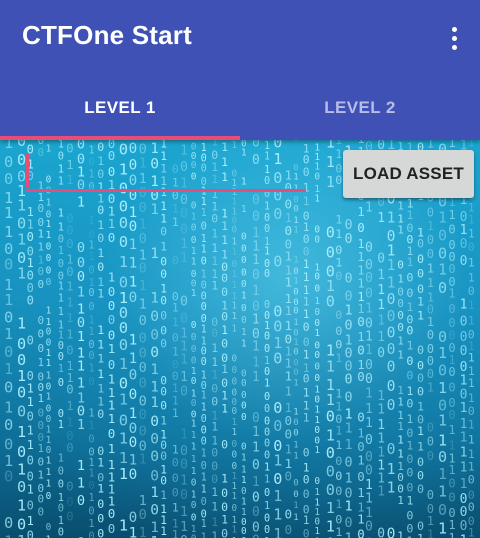 This screenshot has width=480, height=538. Describe the element at coordinates (408, 174) in the screenshot. I see `load-asset-button: LOAD ASSET` at that location.